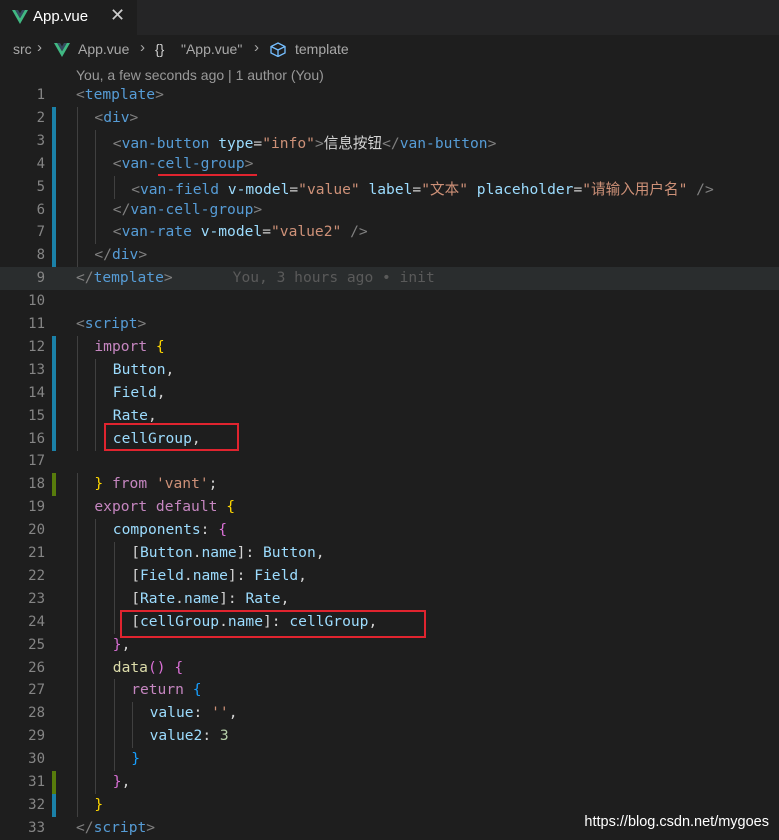 The width and height of the screenshot is (779, 840). I want to click on code-line: 30}, so click(389, 760).